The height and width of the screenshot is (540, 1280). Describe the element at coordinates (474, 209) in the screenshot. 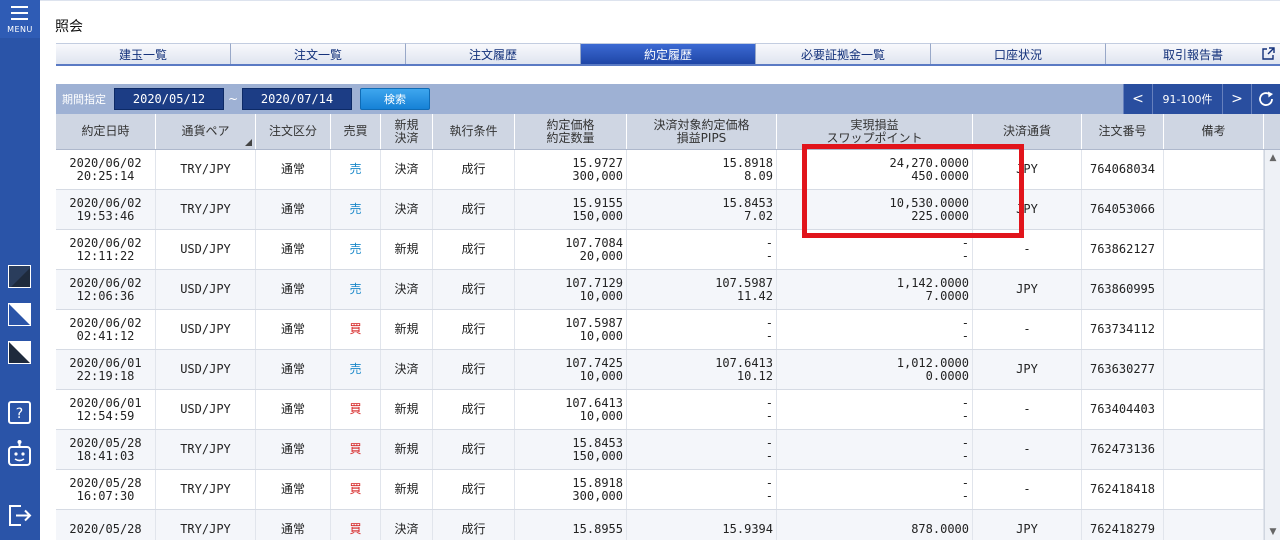

I see `cell-exec-condition: 成行` at that location.